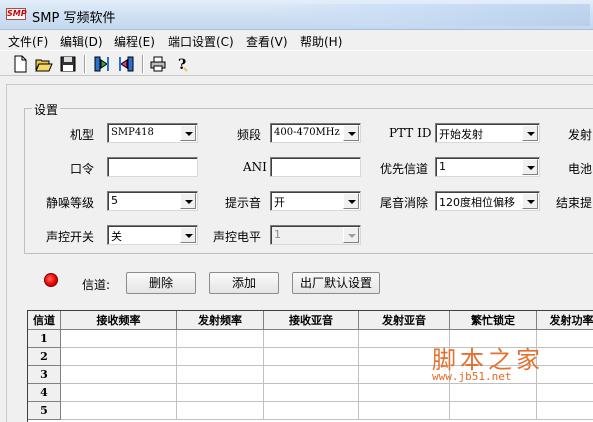 The image size is (593, 422). I want to click on band-value: 400-470MHz, so click(307, 132).